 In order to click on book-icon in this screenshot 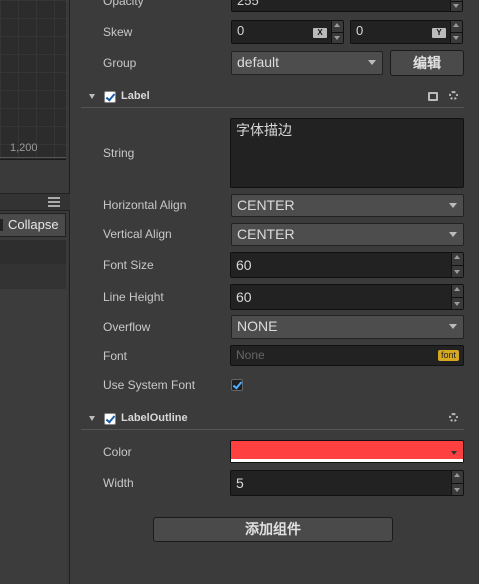, I will do `click(433, 96)`.